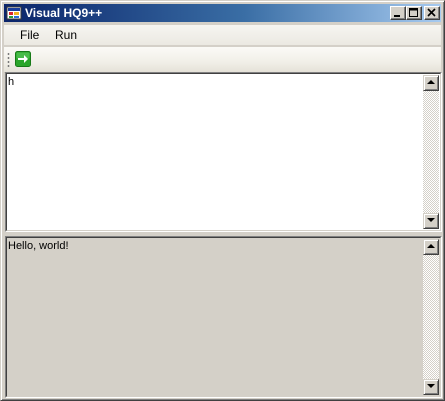  I want to click on toolbar, so click(222, 60).